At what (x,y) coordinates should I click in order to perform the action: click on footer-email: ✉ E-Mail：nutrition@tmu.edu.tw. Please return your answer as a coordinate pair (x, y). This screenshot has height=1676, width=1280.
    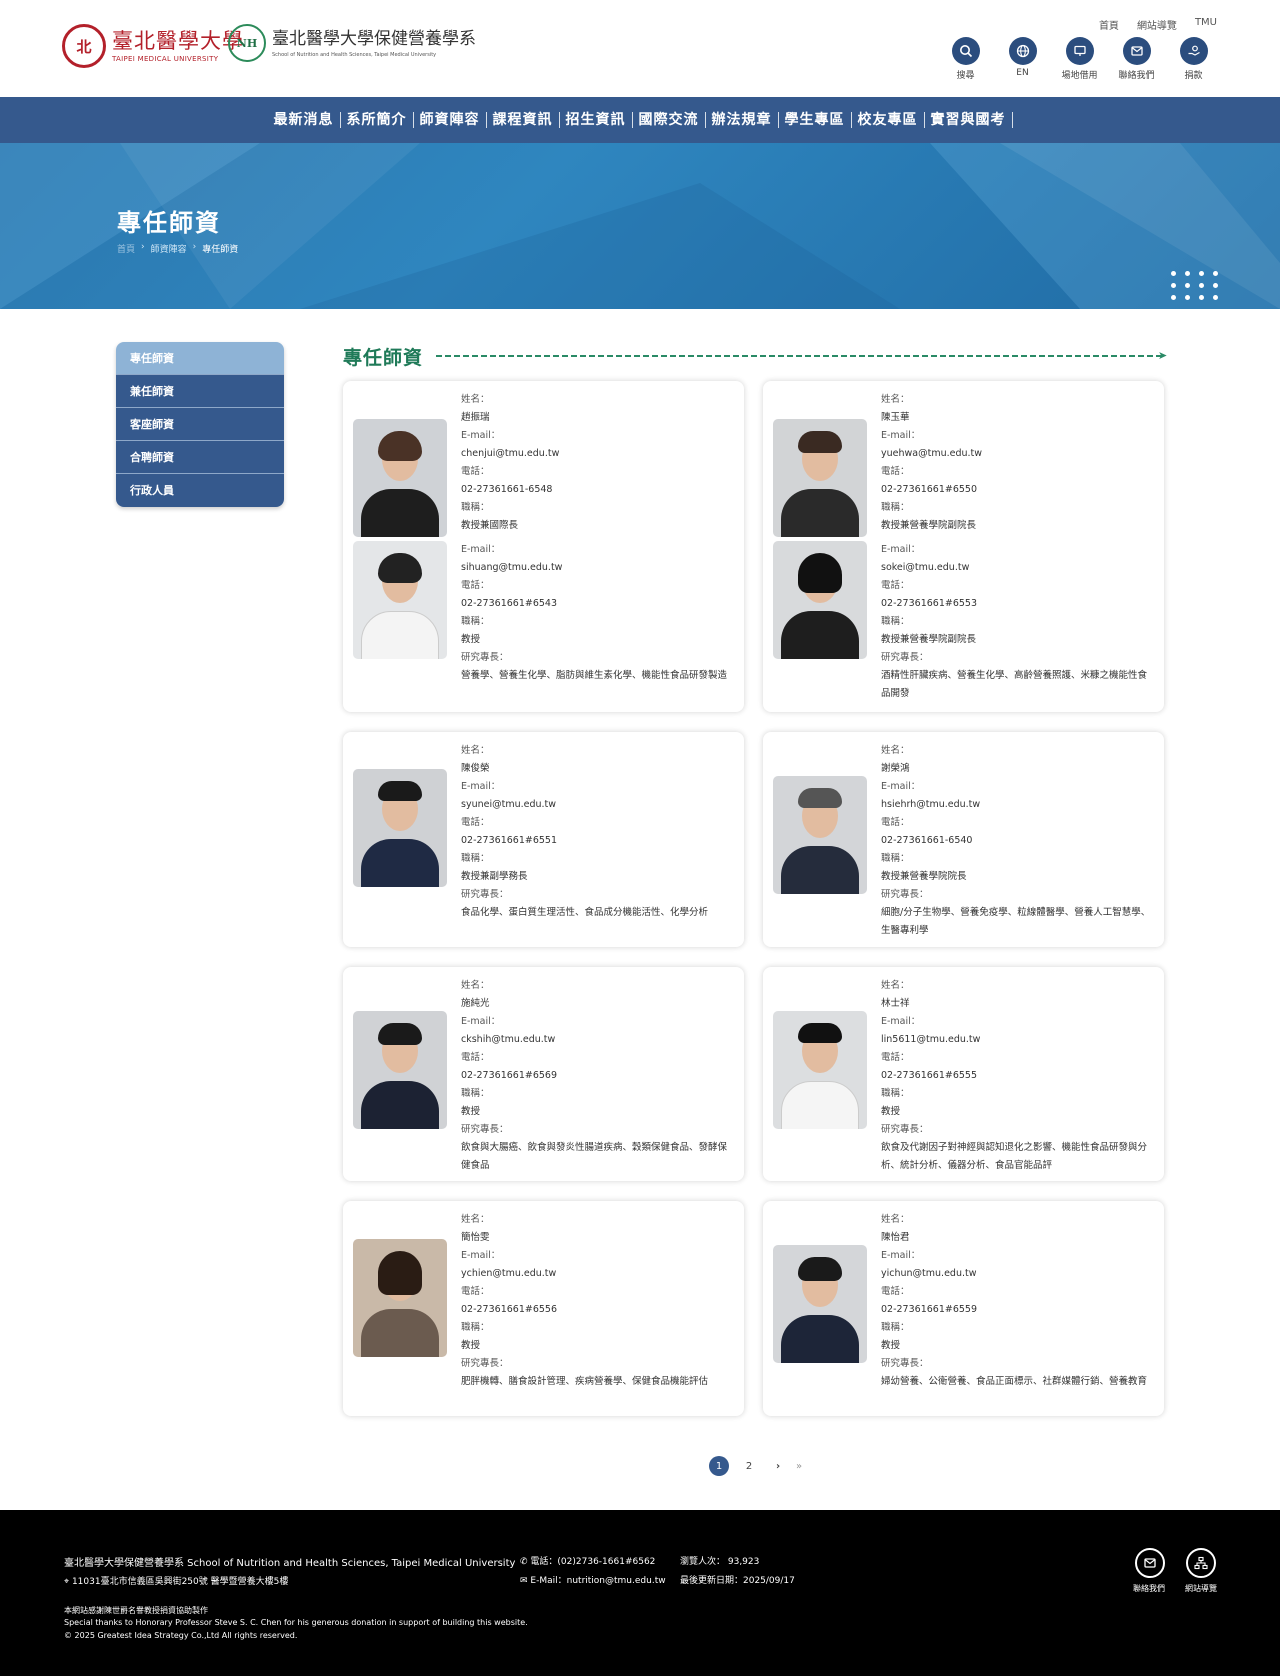
    Looking at the image, I should click on (593, 1579).